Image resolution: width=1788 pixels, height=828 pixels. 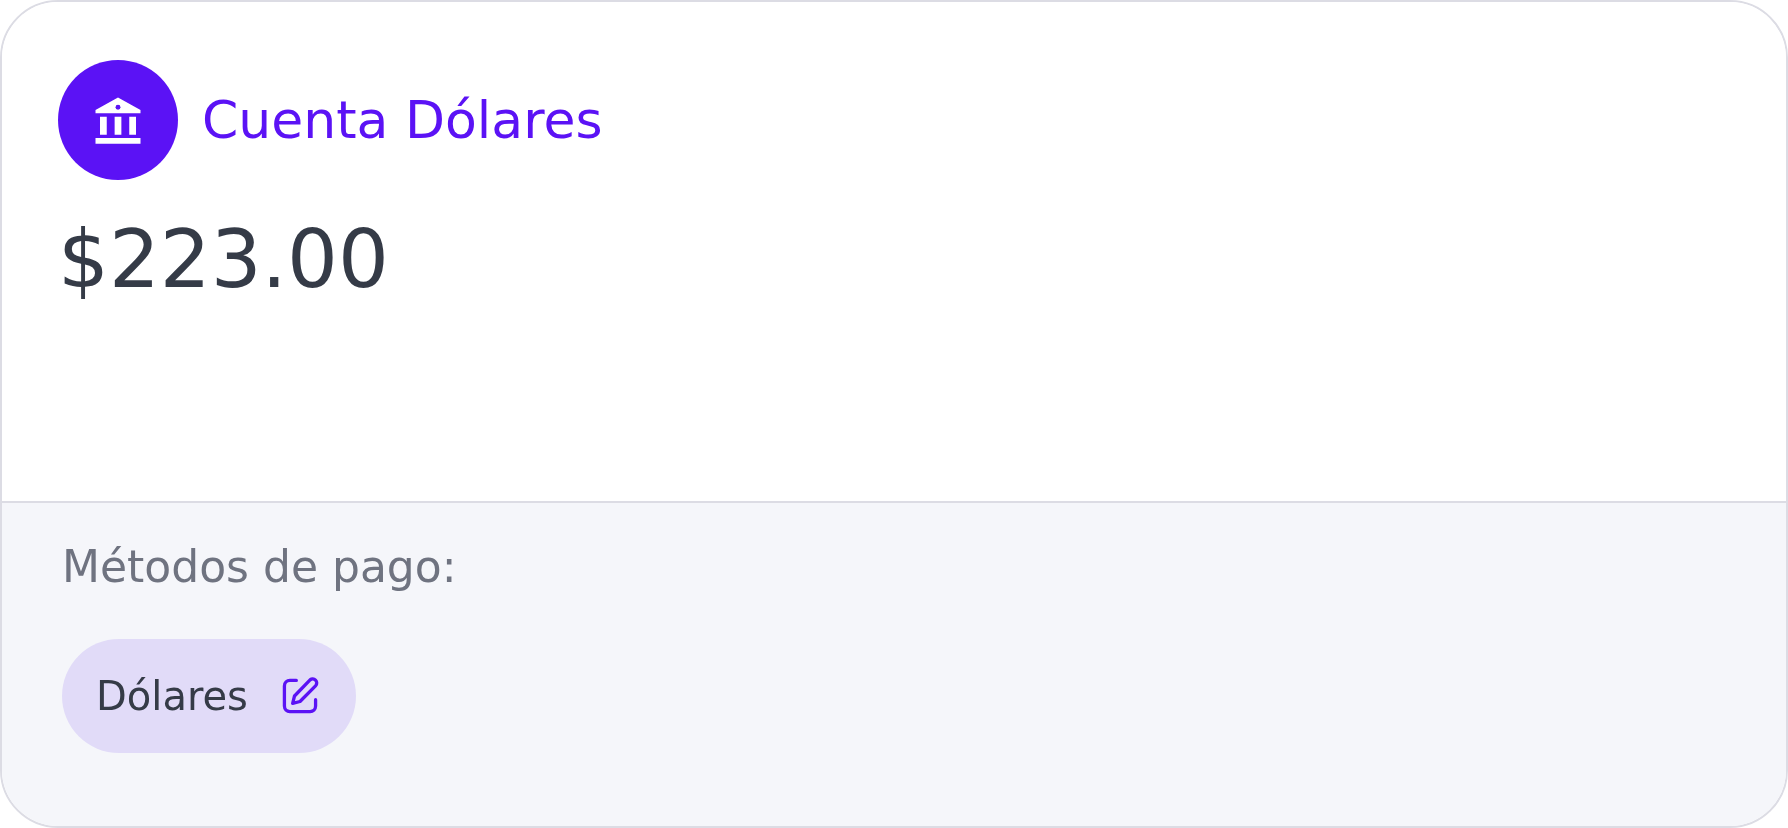 What do you see at coordinates (209, 696) in the screenshot?
I see `payment-method-chip: Dólares` at bounding box center [209, 696].